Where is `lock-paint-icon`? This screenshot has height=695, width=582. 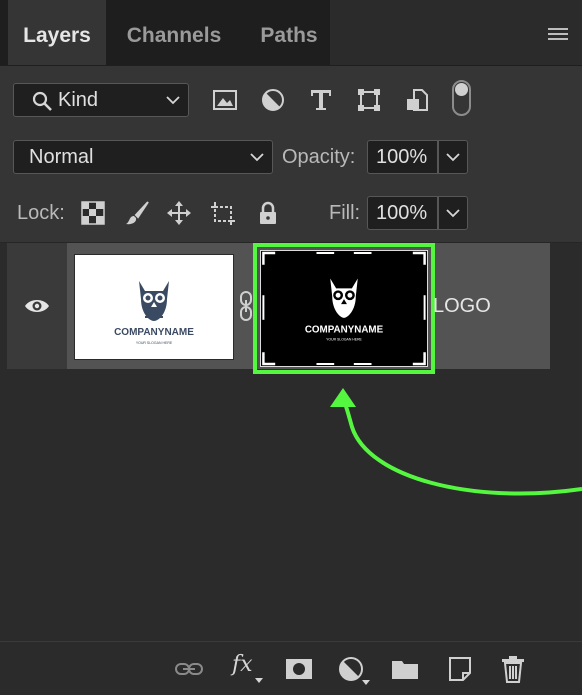 lock-paint-icon is located at coordinates (137, 213).